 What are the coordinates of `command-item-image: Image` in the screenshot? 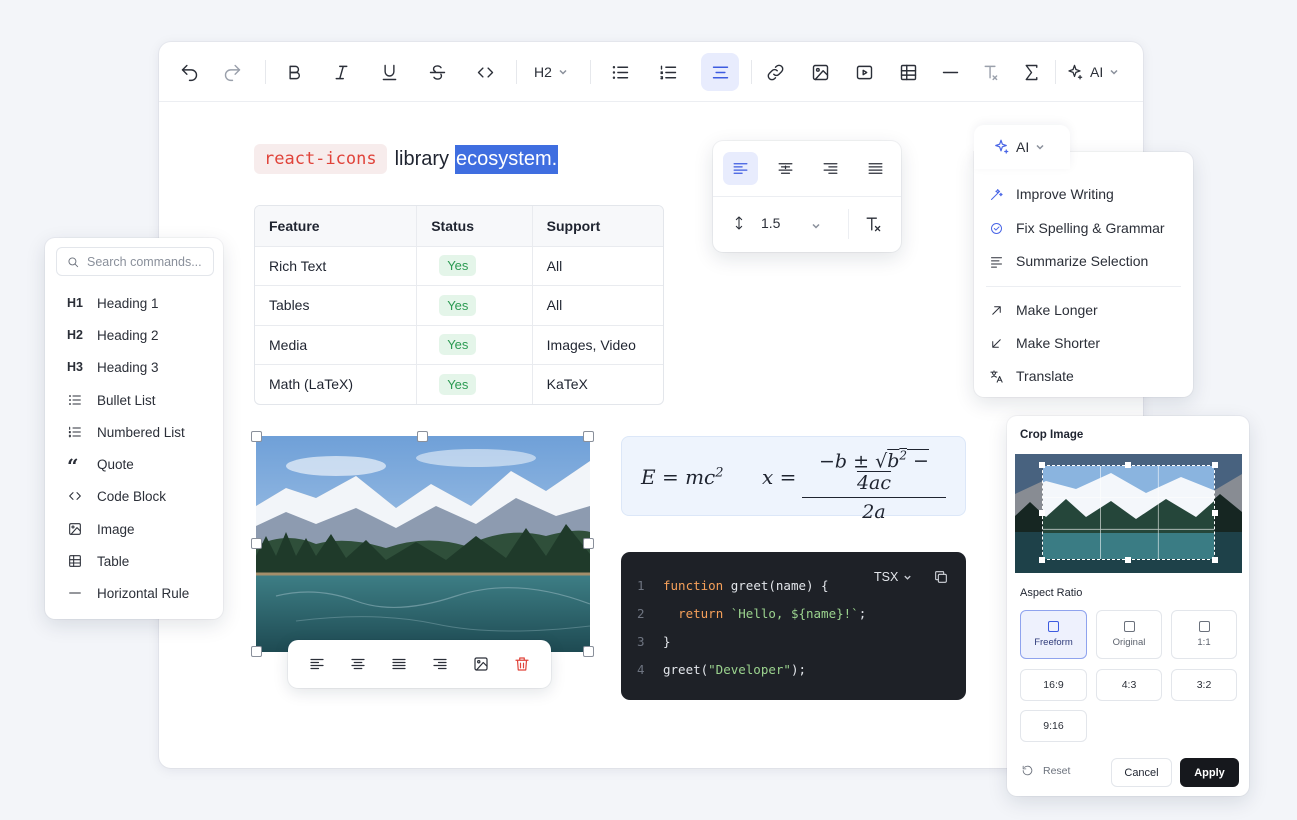 It's located at (101, 529).